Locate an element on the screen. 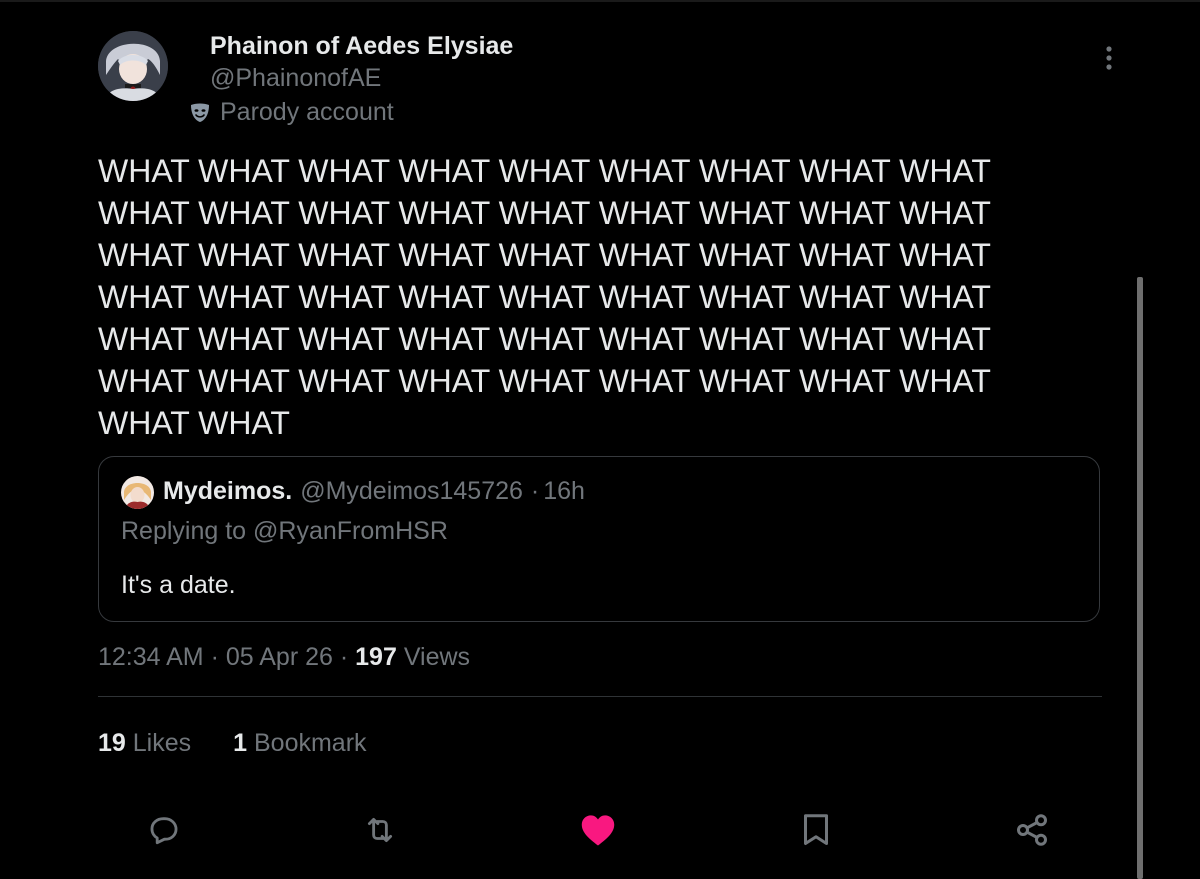 Image resolution: width=1200 pixels, height=879 pixels. reply-button is located at coordinates (164, 830).